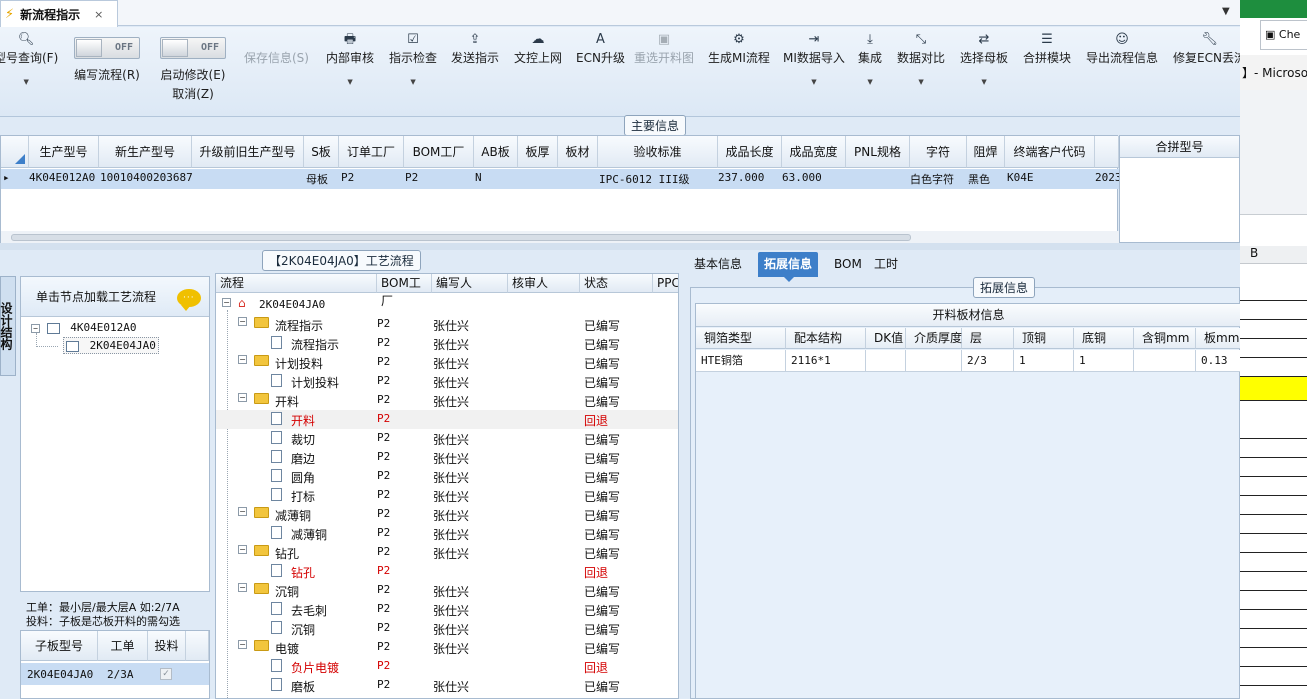 The image size is (1307, 699). Describe the element at coordinates (447, 438) in the screenshot. I see `list-item: 裁切 P2 张仕兴 已编写` at that location.